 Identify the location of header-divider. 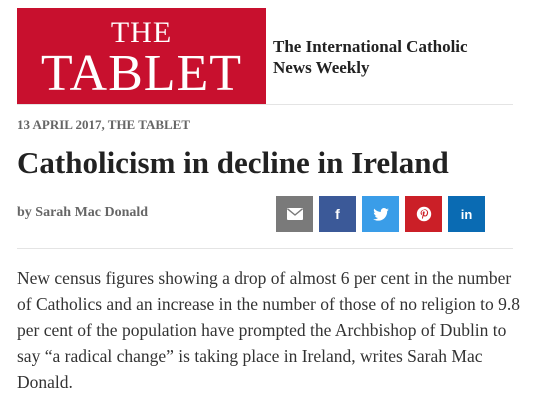
(265, 104).